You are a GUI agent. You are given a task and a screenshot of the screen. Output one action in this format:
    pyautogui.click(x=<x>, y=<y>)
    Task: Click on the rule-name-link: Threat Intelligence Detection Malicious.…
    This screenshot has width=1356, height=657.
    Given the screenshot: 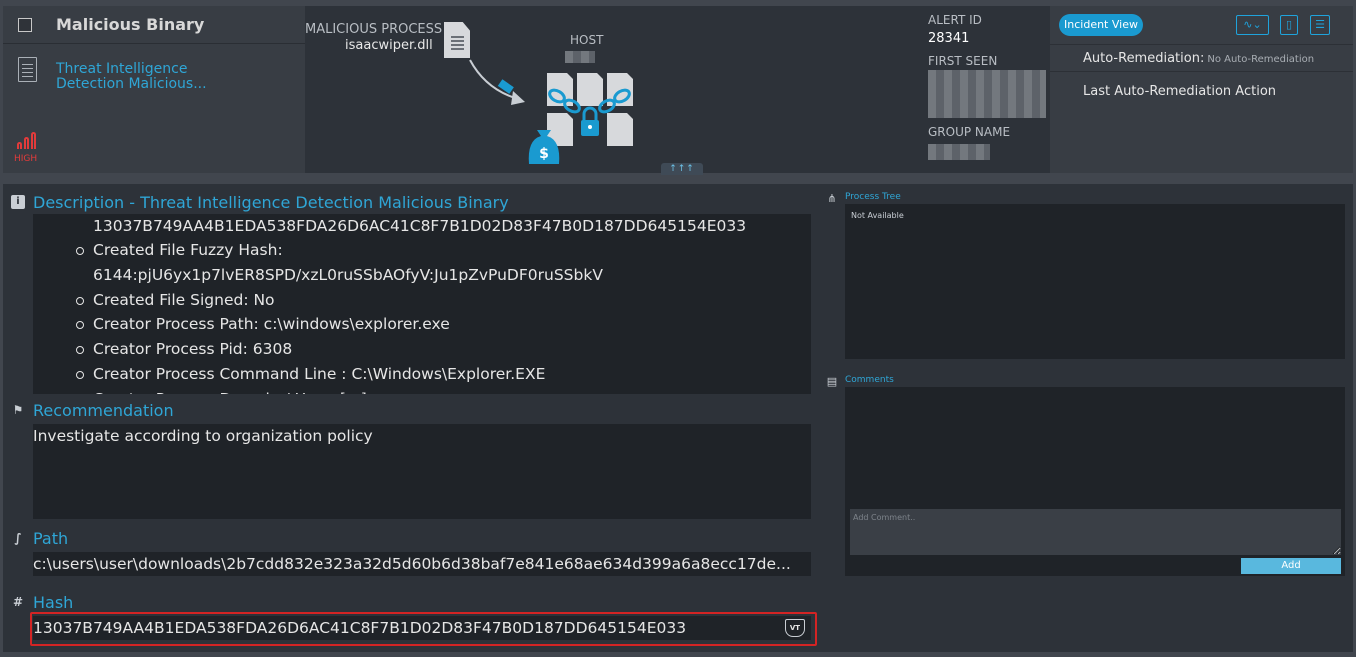 What is the action you would take?
    pyautogui.click(x=131, y=77)
    